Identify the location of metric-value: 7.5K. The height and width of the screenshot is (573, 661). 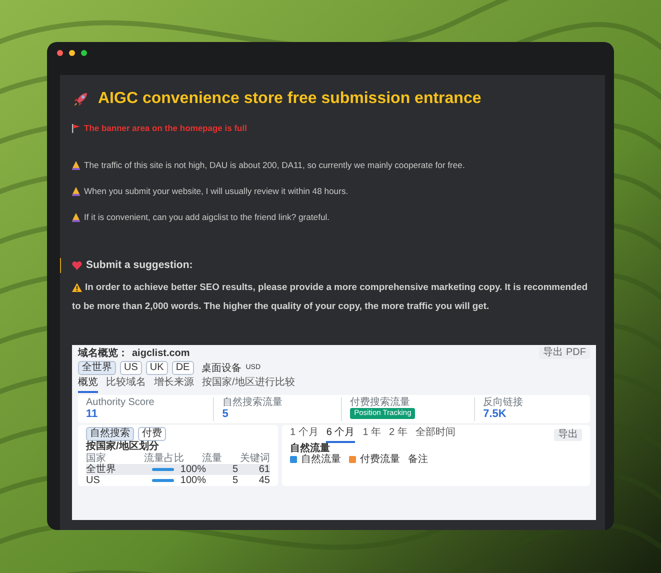
(495, 414).